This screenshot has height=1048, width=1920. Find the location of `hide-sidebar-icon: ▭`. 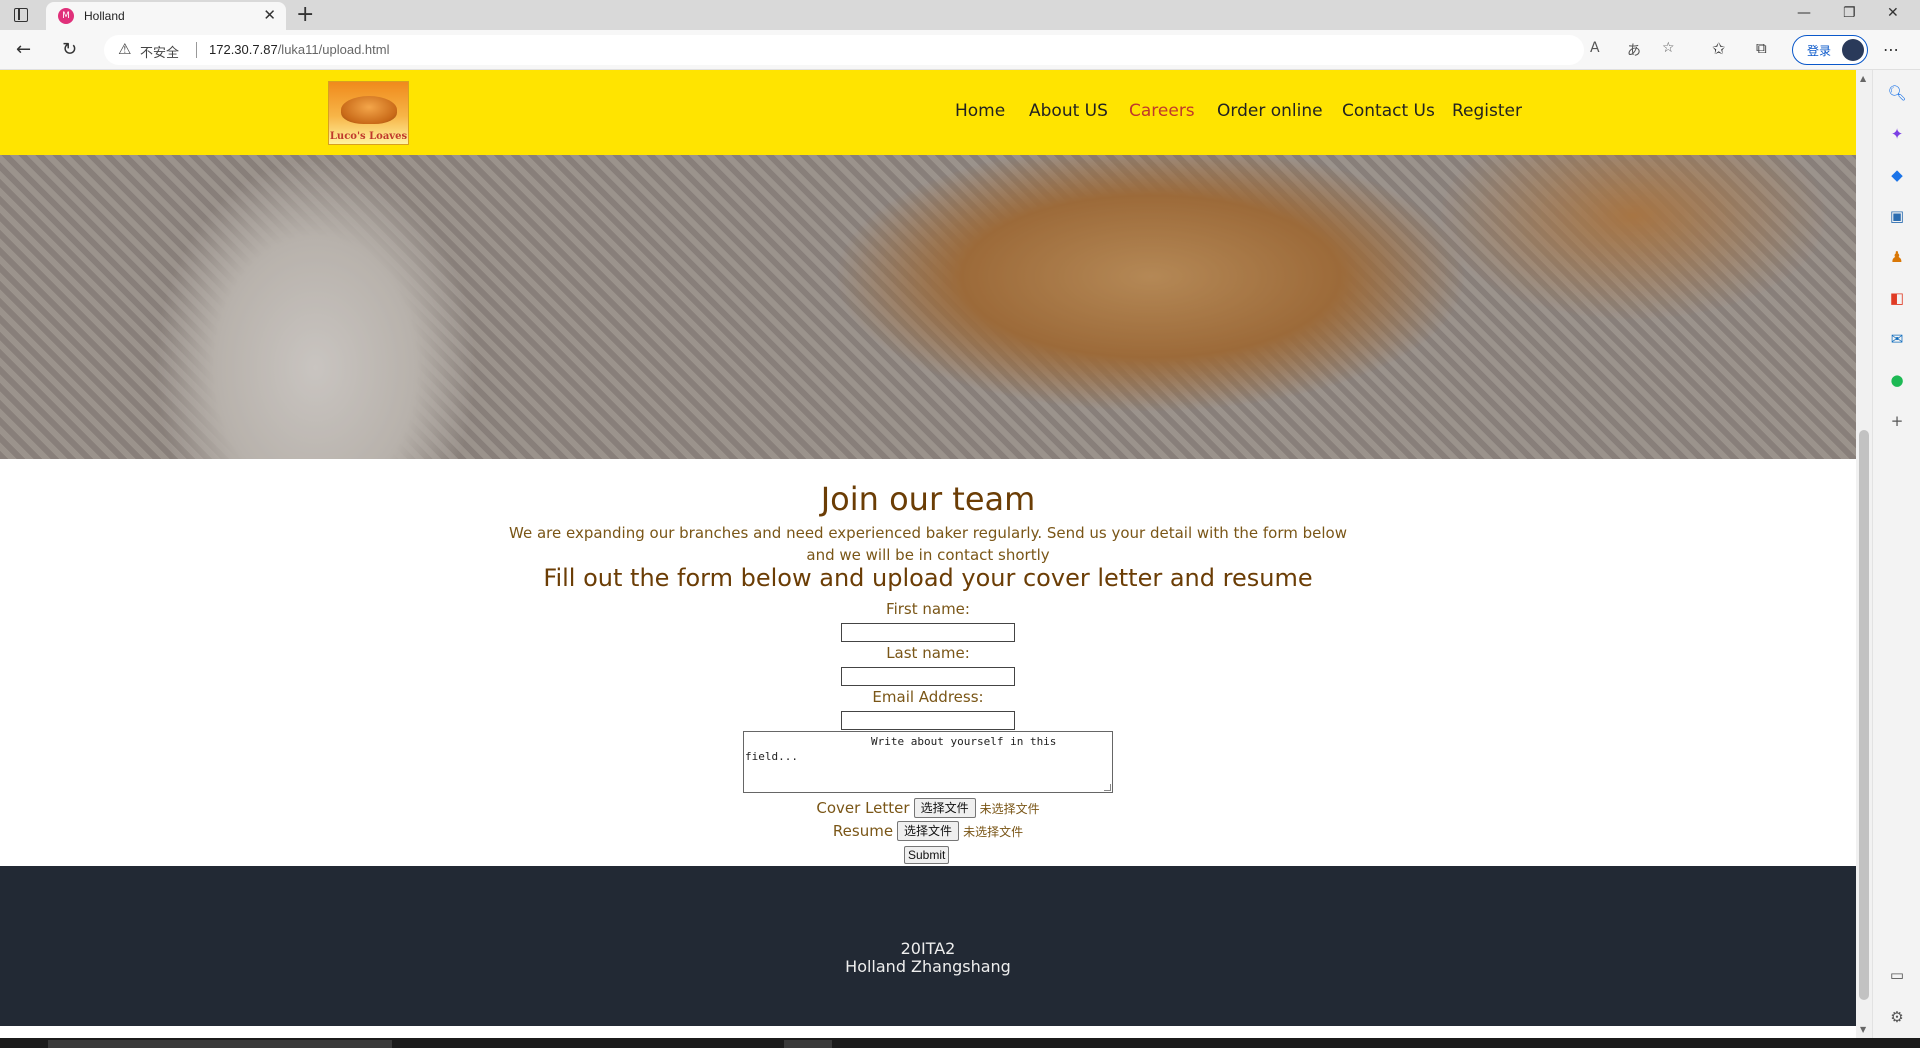

hide-sidebar-icon: ▭ is located at coordinates (1897, 975).